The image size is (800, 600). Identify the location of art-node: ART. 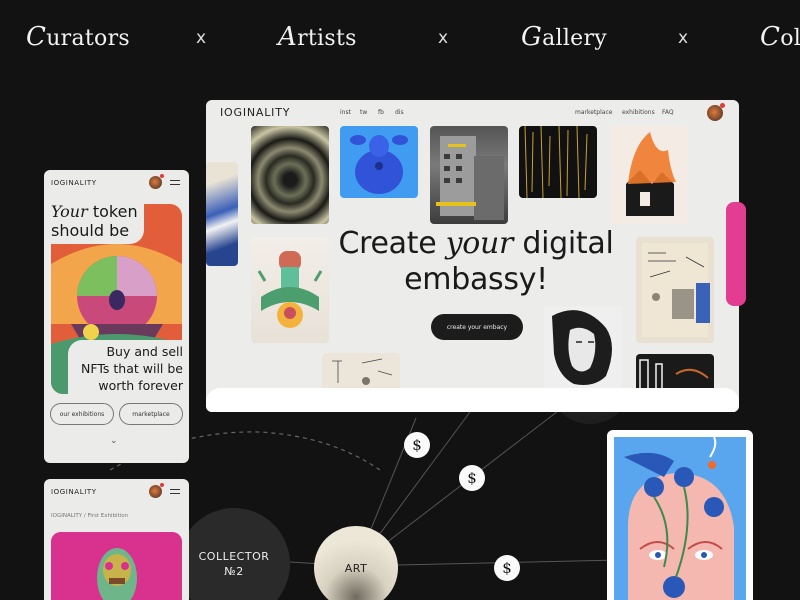
(356, 563).